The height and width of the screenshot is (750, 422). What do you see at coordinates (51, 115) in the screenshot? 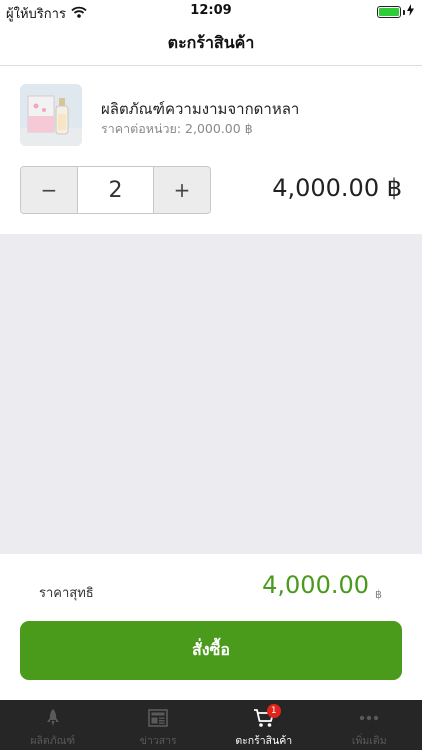
I see `product-thumbnail` at bounding box center [51, 115].